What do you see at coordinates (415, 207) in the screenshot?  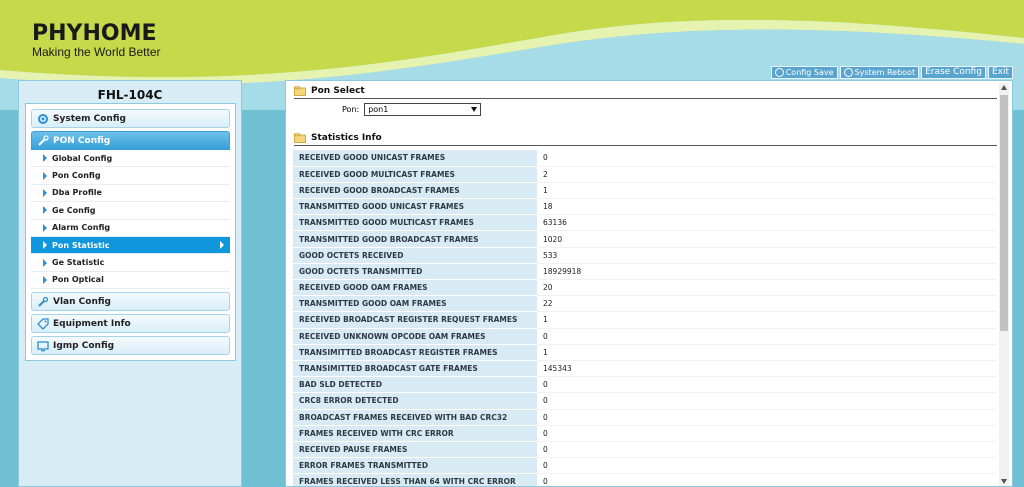 I see `stat-label: TRANSMITTED GOOD UNICAST FRAMES` at bounding box center [415, 207].